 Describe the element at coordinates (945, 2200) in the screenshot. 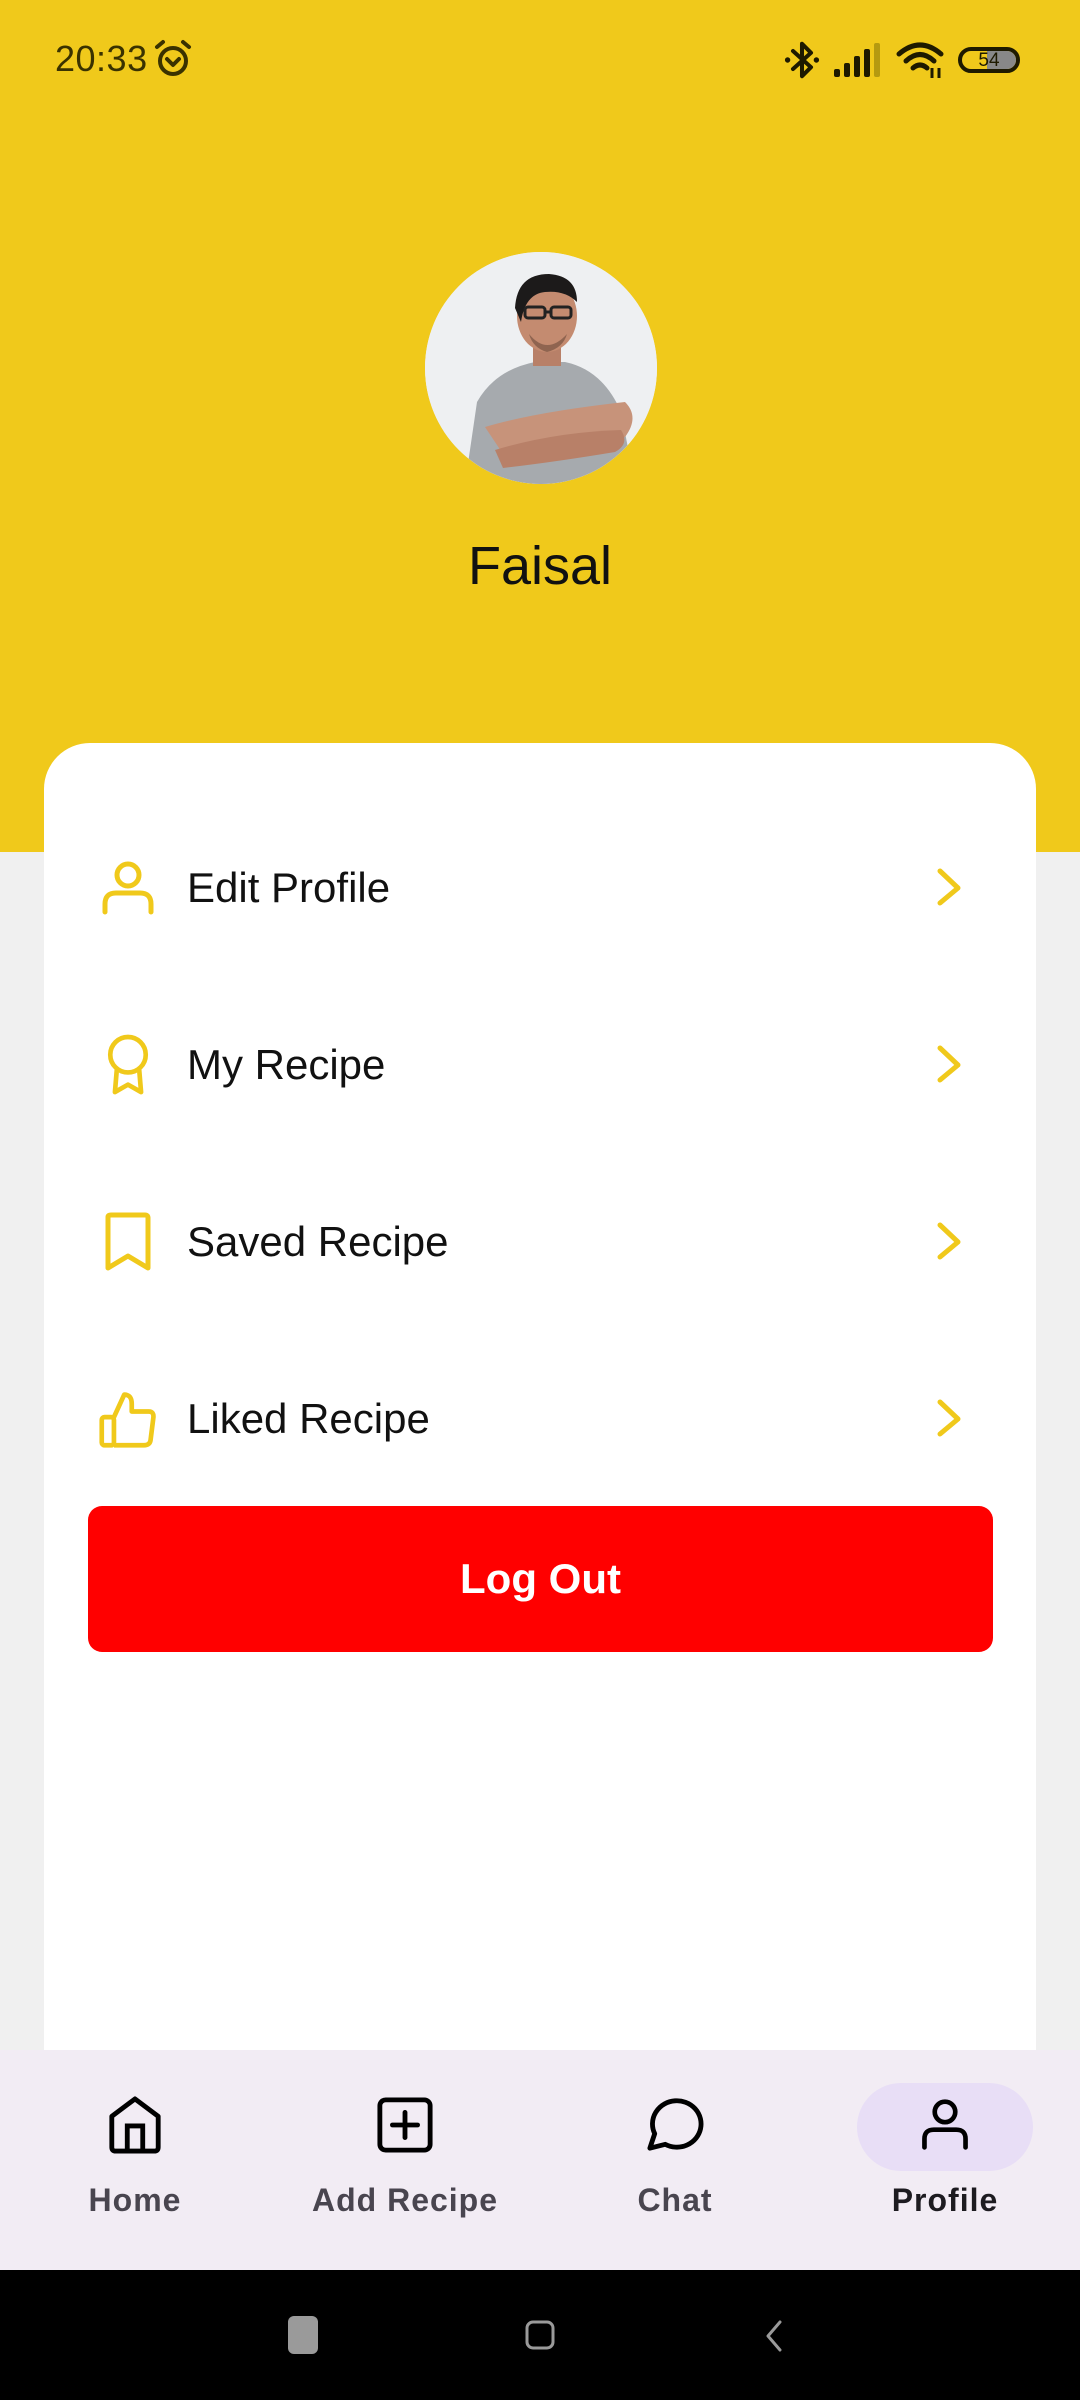

I see `nav-label: Profile` at that location.